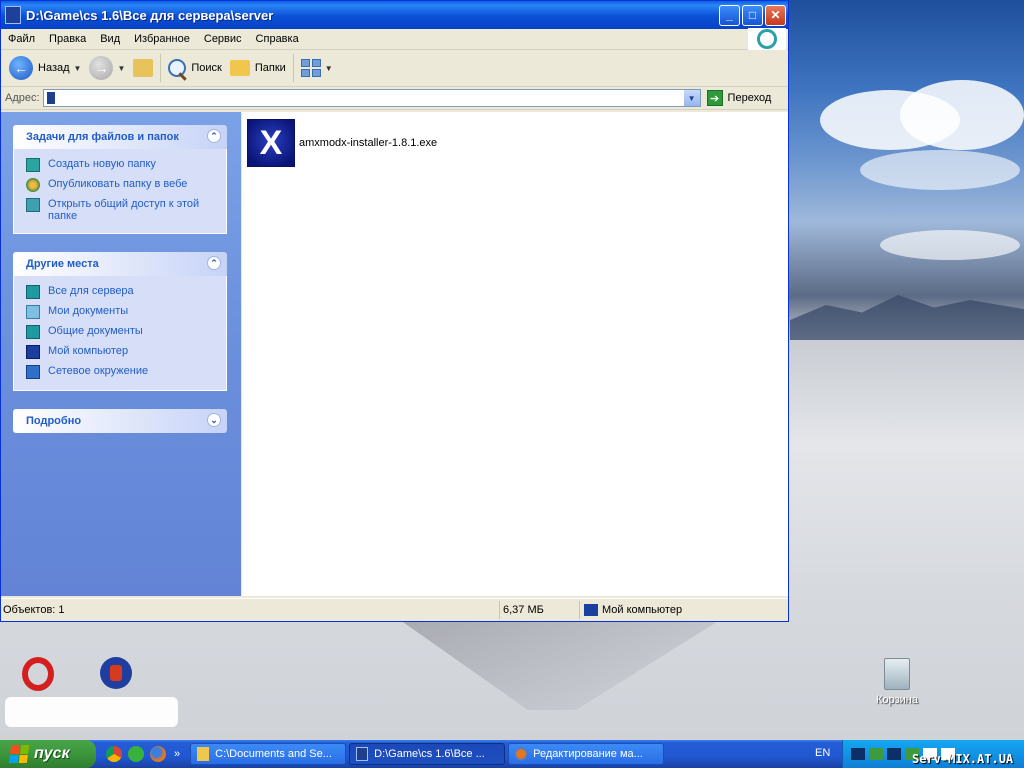  I want to click on share-folder-icon, so click(33, 205).